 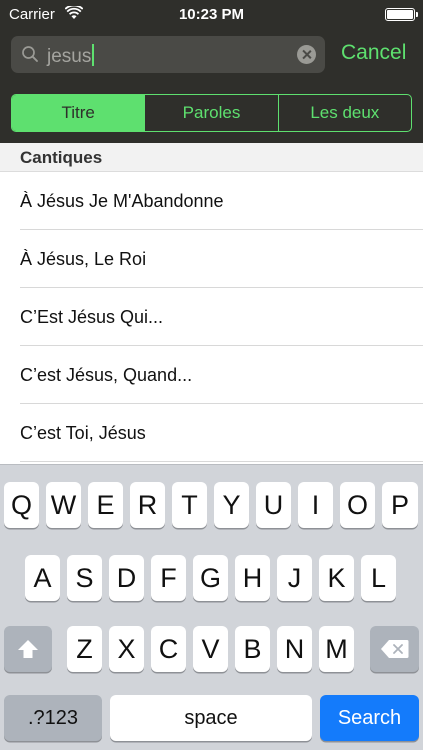 What do you see at coordinates (306, 54) in the screenshot?
I see `clear-search-icon` at bounding box center [306, 54].